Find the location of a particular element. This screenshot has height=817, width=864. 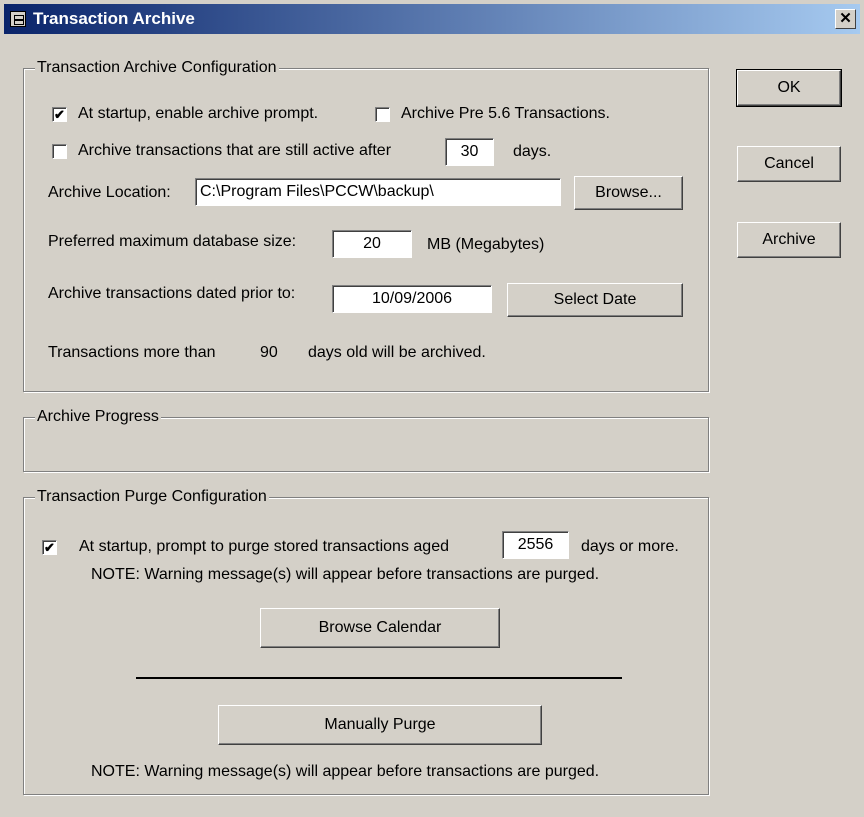

purge-config-group-label: Transaction Purge Configuration is located at coordinates (152, 497).